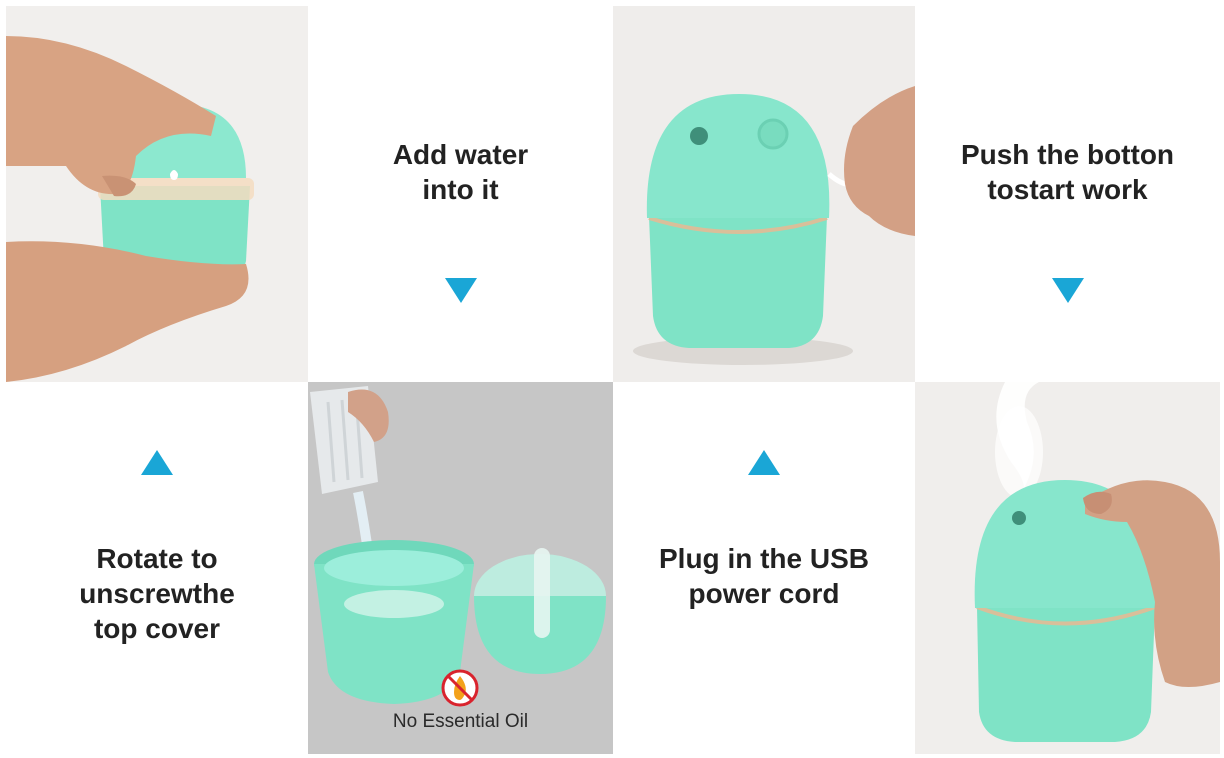 Image resolution: width=1224 pixels, height=758 pixels. I want to click on photo-rotate-cover, so click(157, 194).